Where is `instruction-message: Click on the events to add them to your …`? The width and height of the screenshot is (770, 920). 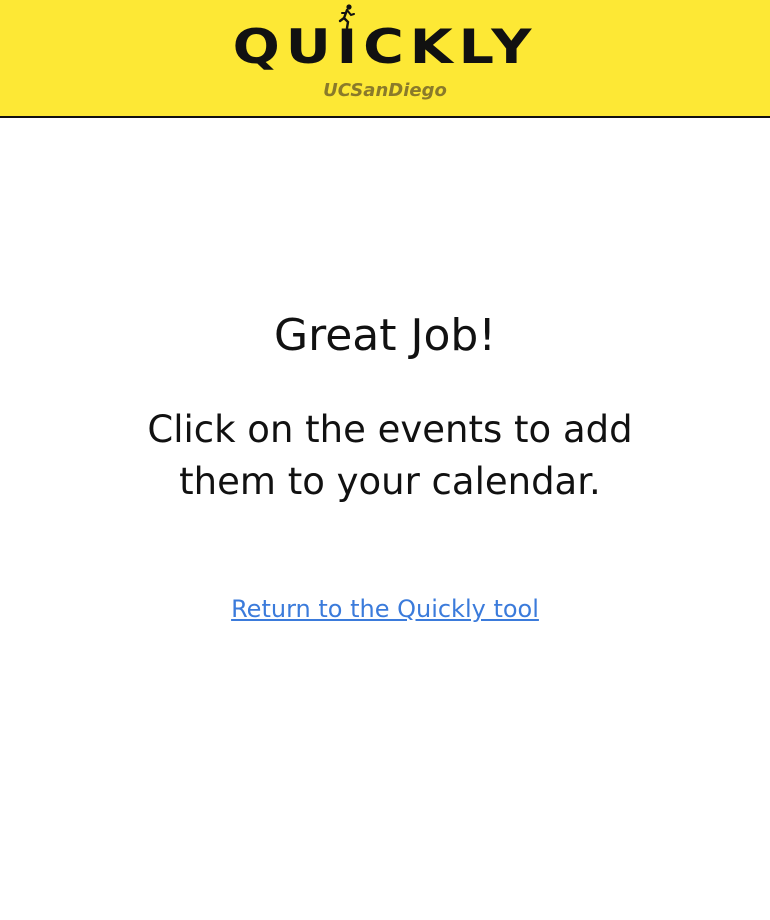 instruction-message: Click on the events to add them to your … is located at coordinates (390, 455).